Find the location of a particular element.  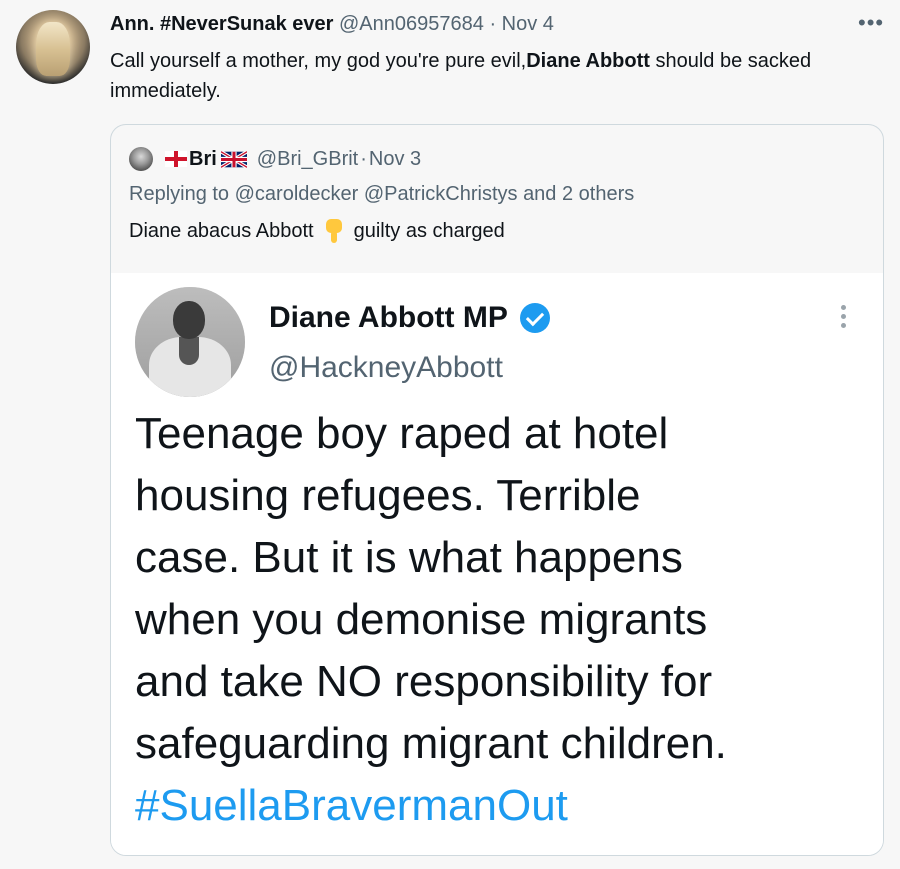

tweet-date: Nov 4 is located at coordinates (528, 24).